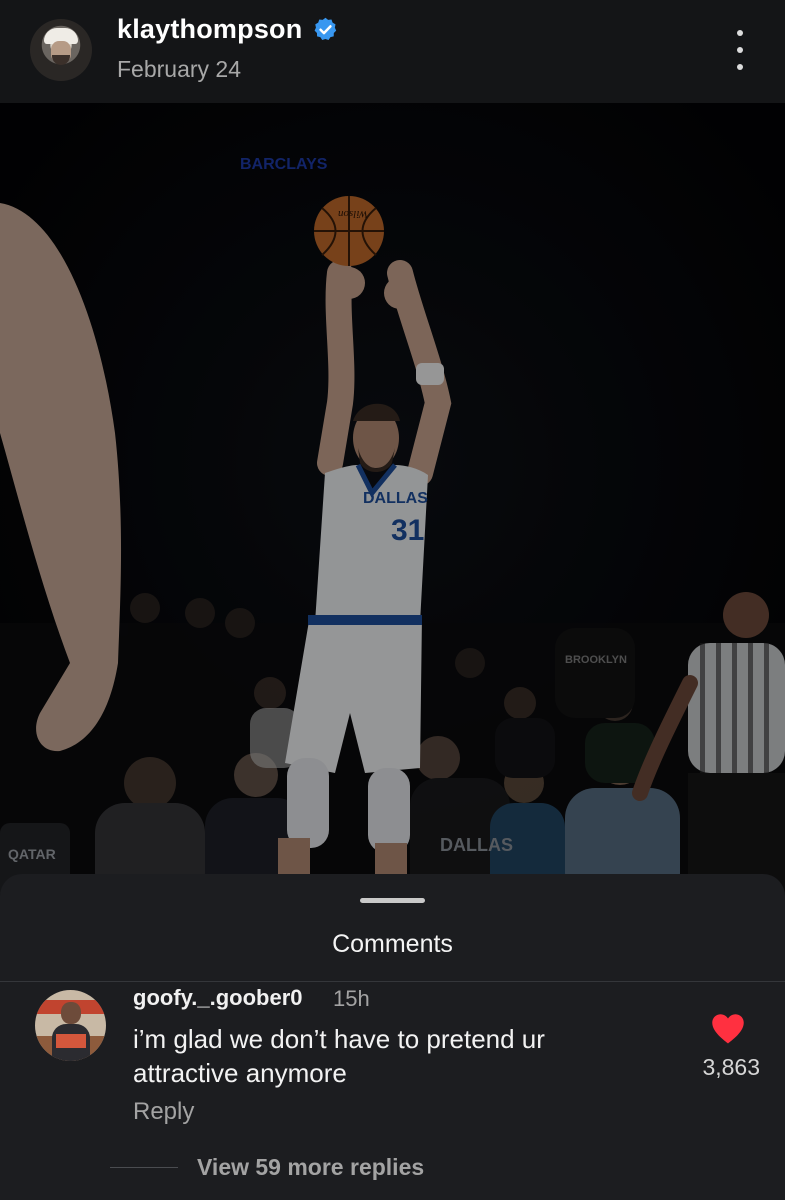 The height and width of the screenshot is (1200, 785). Describe the element at coordinates (731, 1067) in the screenshot. I see `like-count: 3,863` at that location.